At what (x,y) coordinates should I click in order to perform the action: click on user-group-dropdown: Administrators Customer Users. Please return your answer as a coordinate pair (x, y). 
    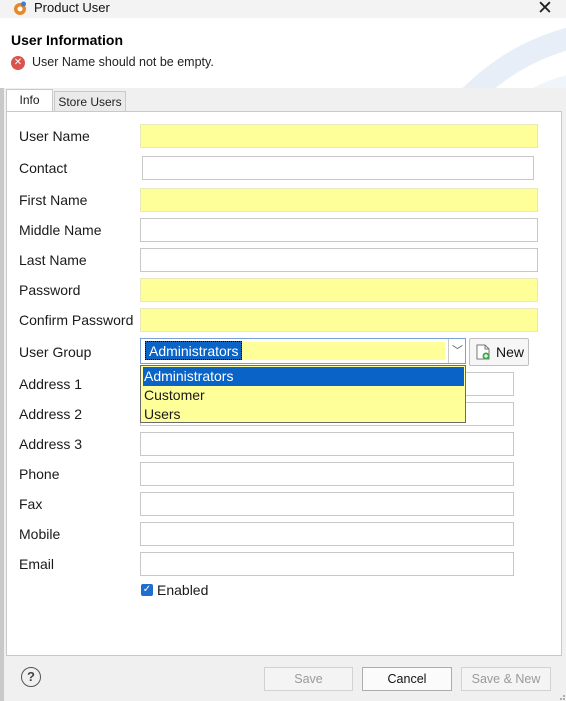
    Looking at the image, I should click on (303, 394).